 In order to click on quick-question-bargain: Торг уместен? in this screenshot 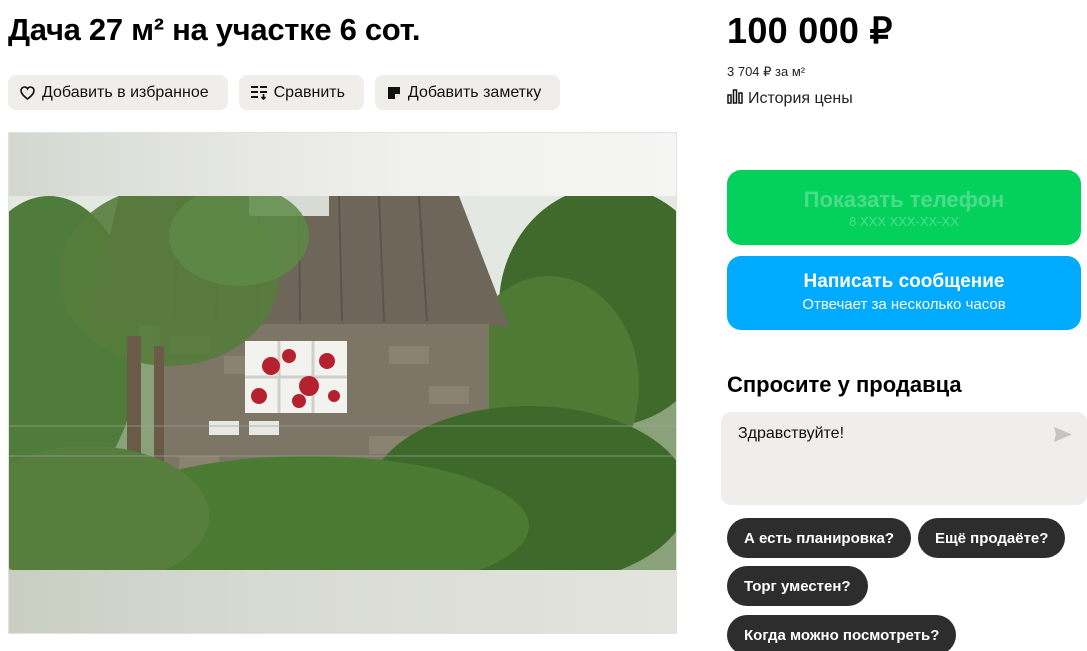, I will do `click(797, 586)`.